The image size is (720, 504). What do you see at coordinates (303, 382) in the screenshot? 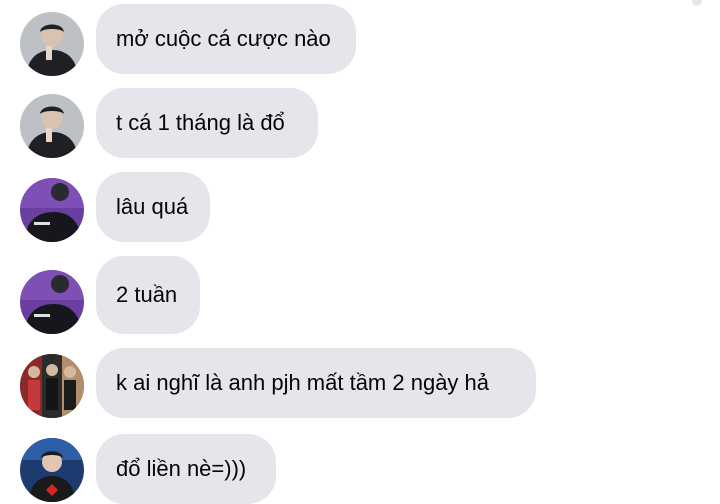
I see `message-text: k ai nghĩ là anh pjh mất tầm 2 ngày hả` at bounding box center [303, 382].